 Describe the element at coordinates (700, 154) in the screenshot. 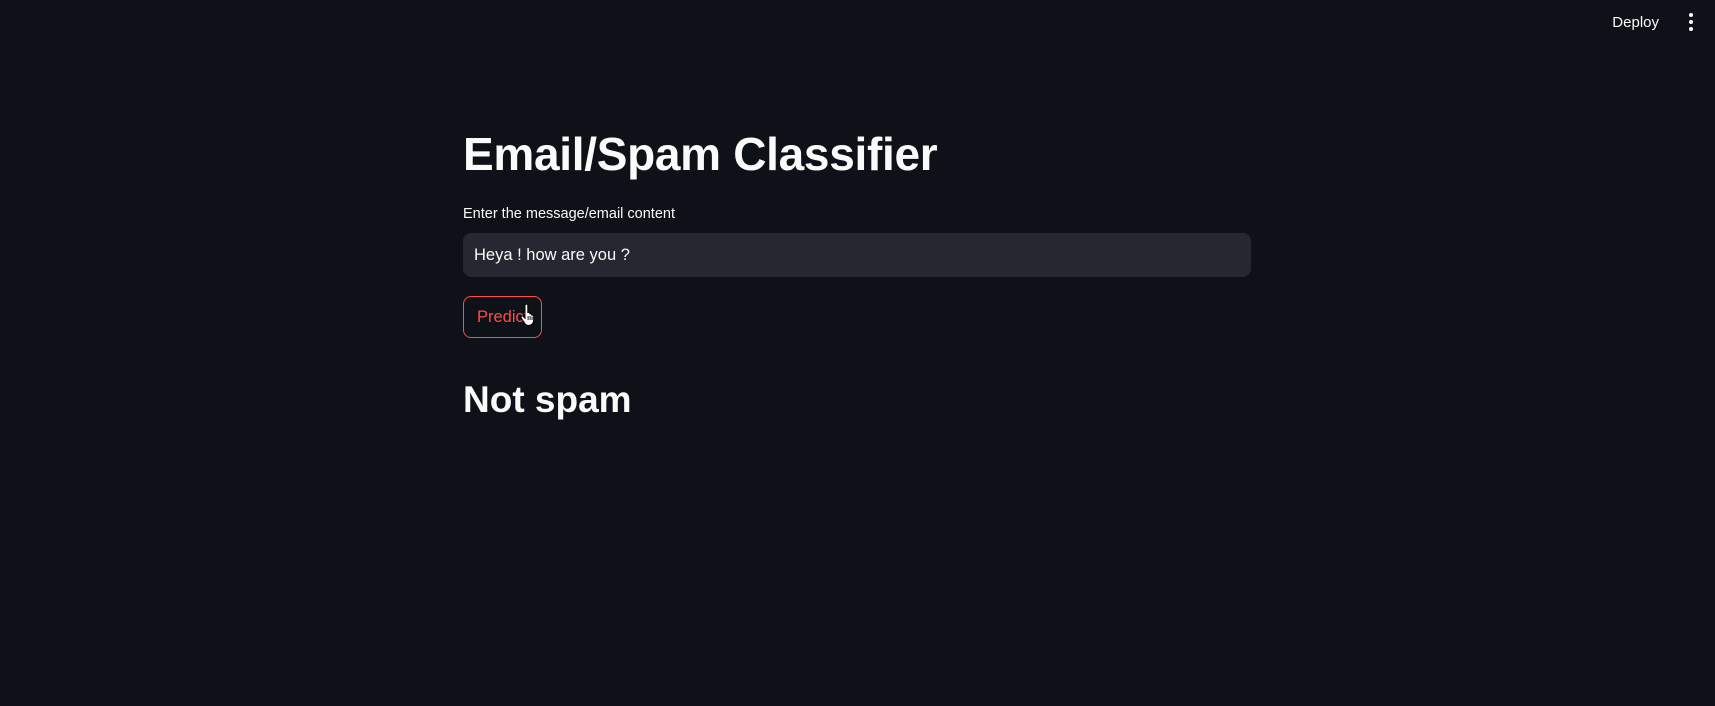

I see `page-title: Email/Spam Classifier` at that location.